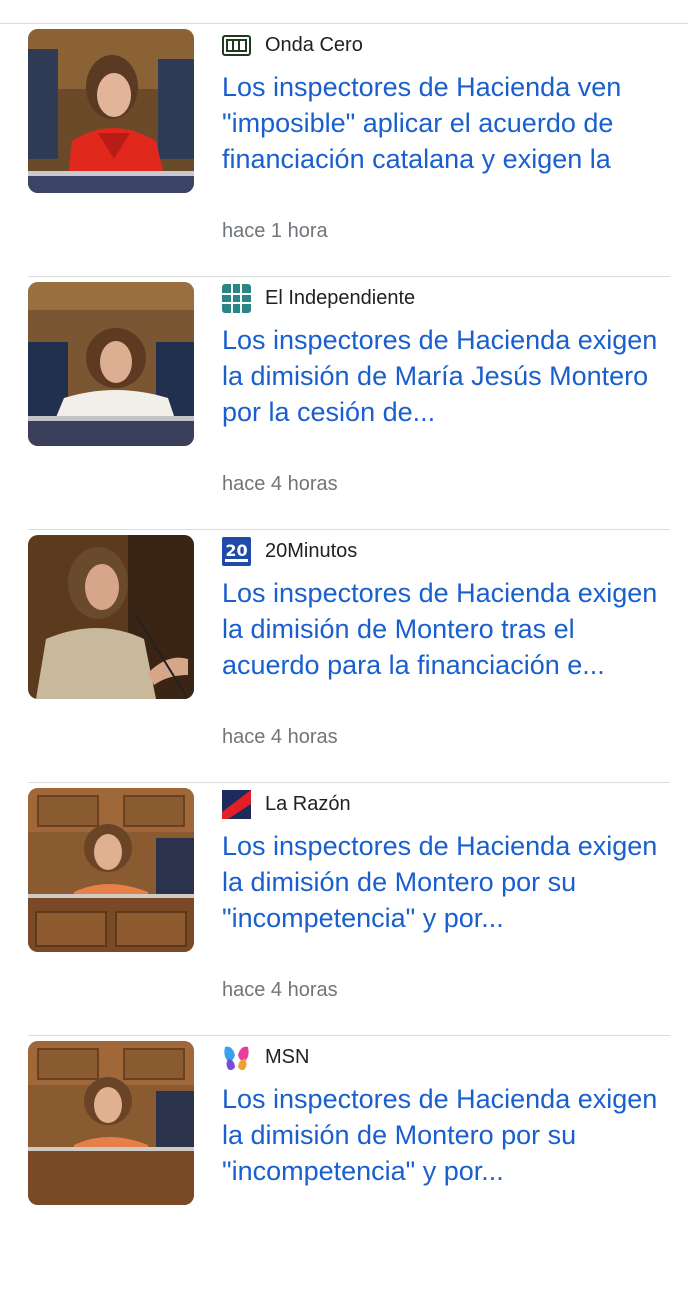 The image size is (688, 1289). I want to click on msn-logo-icon, so click(236, 1057).